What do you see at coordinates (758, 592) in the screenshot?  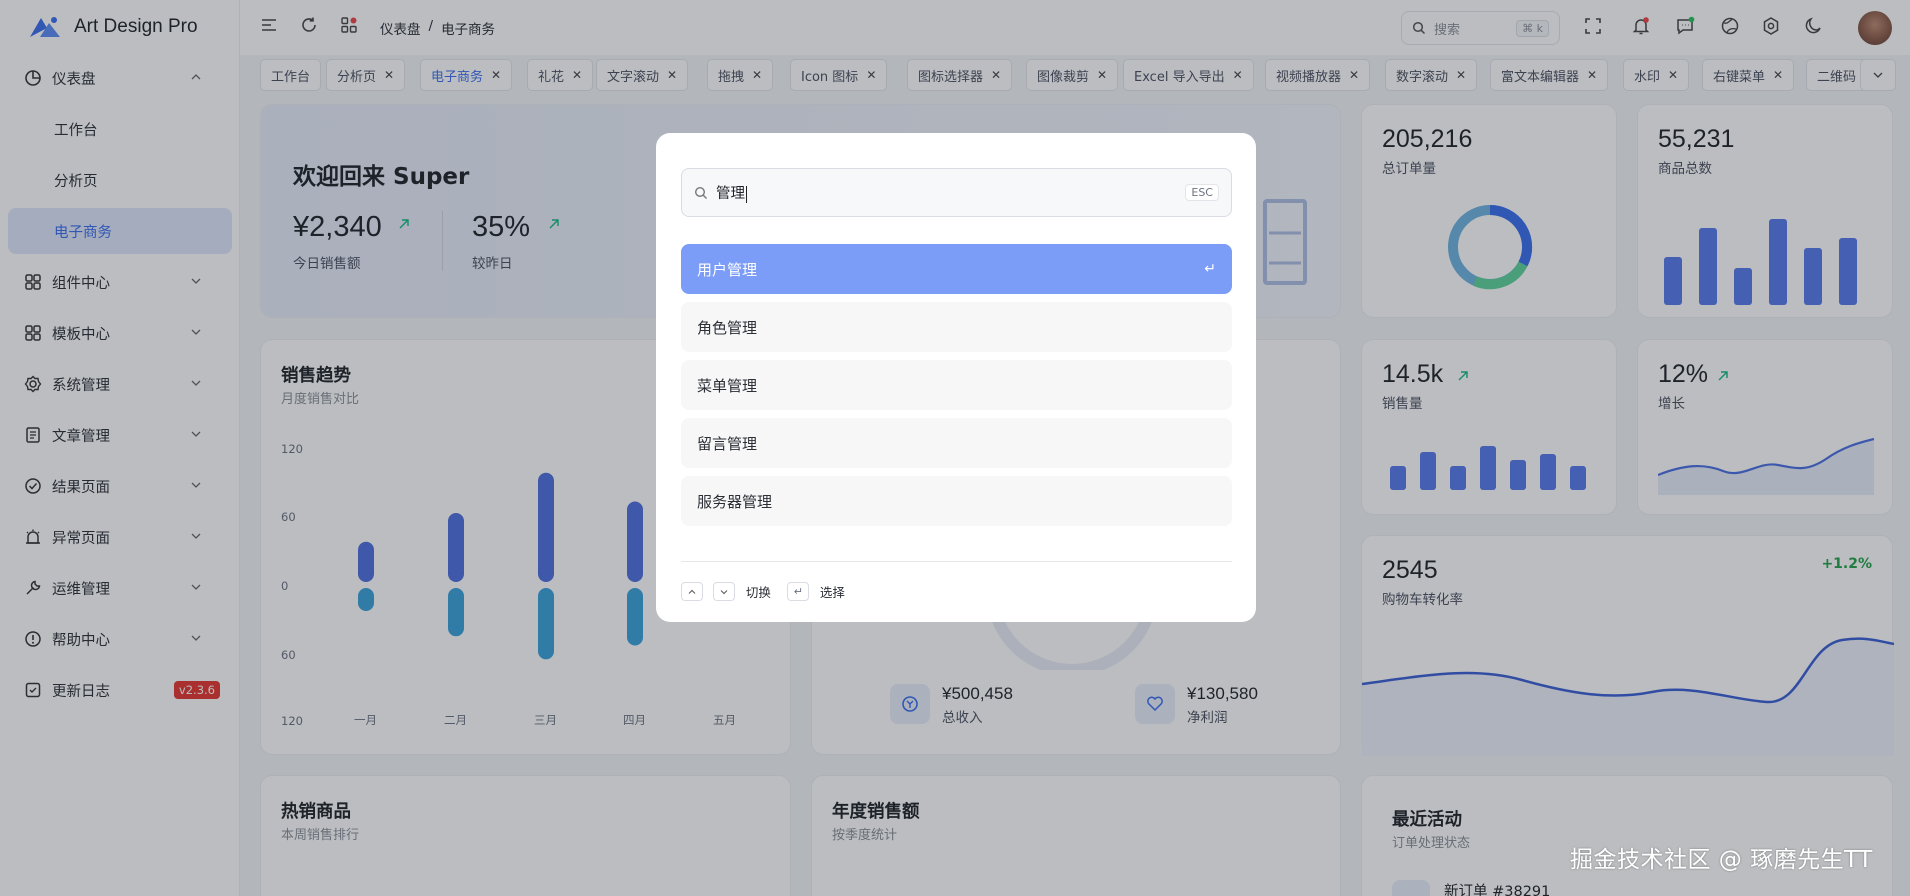 I see `footer-switch-label: 切换` at bounding box center [758, 592].